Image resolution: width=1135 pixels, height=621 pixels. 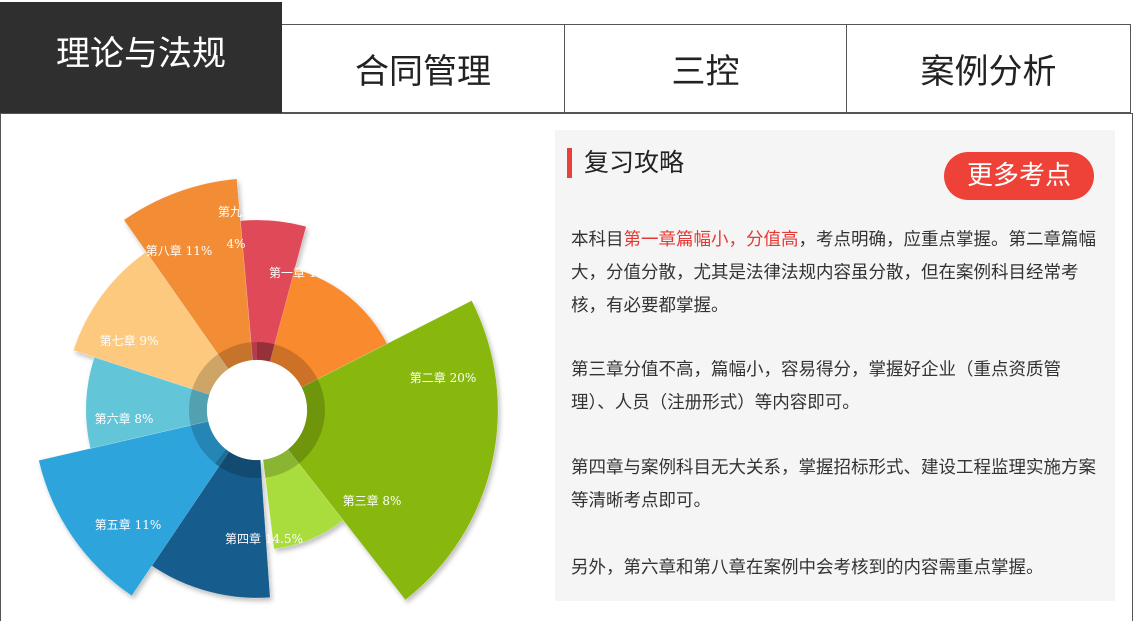 What do you see at coordinates (625, 163) in the screenshot?
I see `panel-title: 复习攻略` at bounding box center [625, 163].